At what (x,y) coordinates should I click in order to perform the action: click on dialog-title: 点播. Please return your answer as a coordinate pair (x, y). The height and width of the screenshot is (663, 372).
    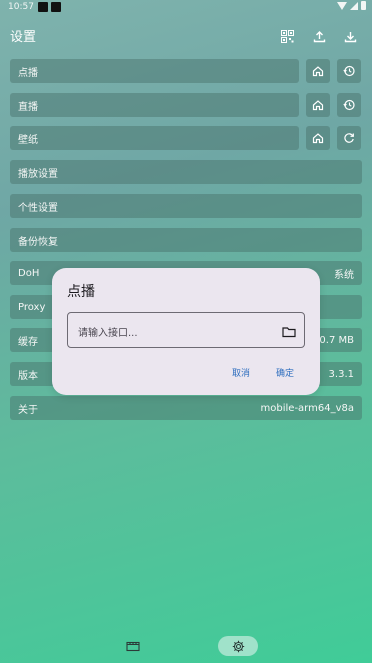
    Looking at the image, I should click on (81, 292).